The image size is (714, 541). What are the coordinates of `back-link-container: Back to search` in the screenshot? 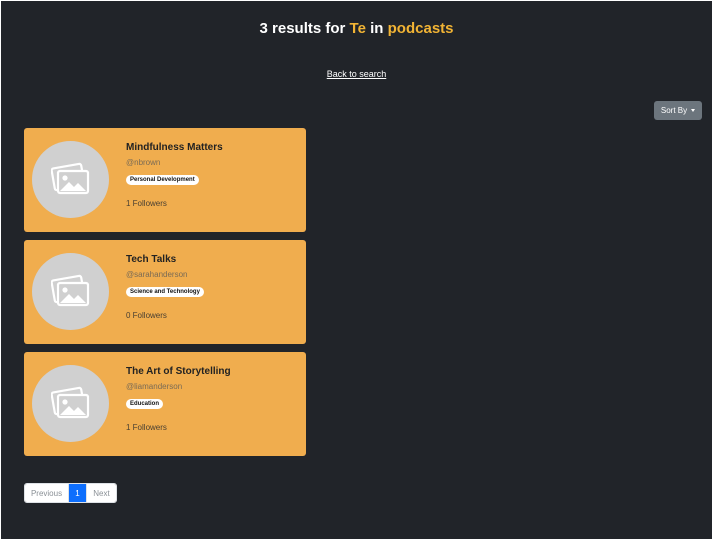 It's located at (356, 73).